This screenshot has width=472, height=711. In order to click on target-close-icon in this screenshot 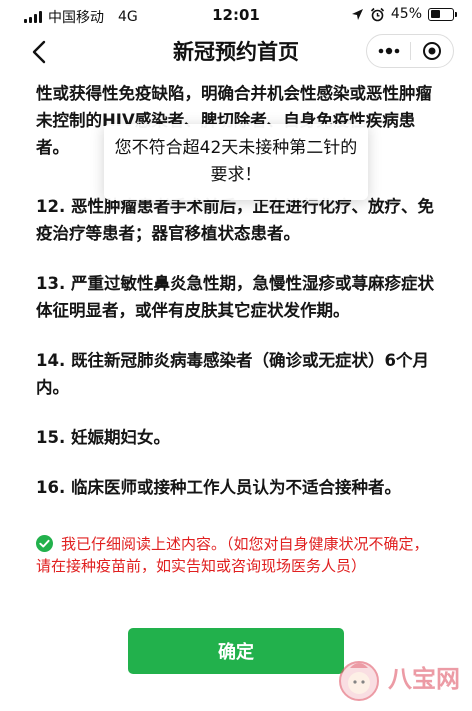, I will do `click(431, 51)`.